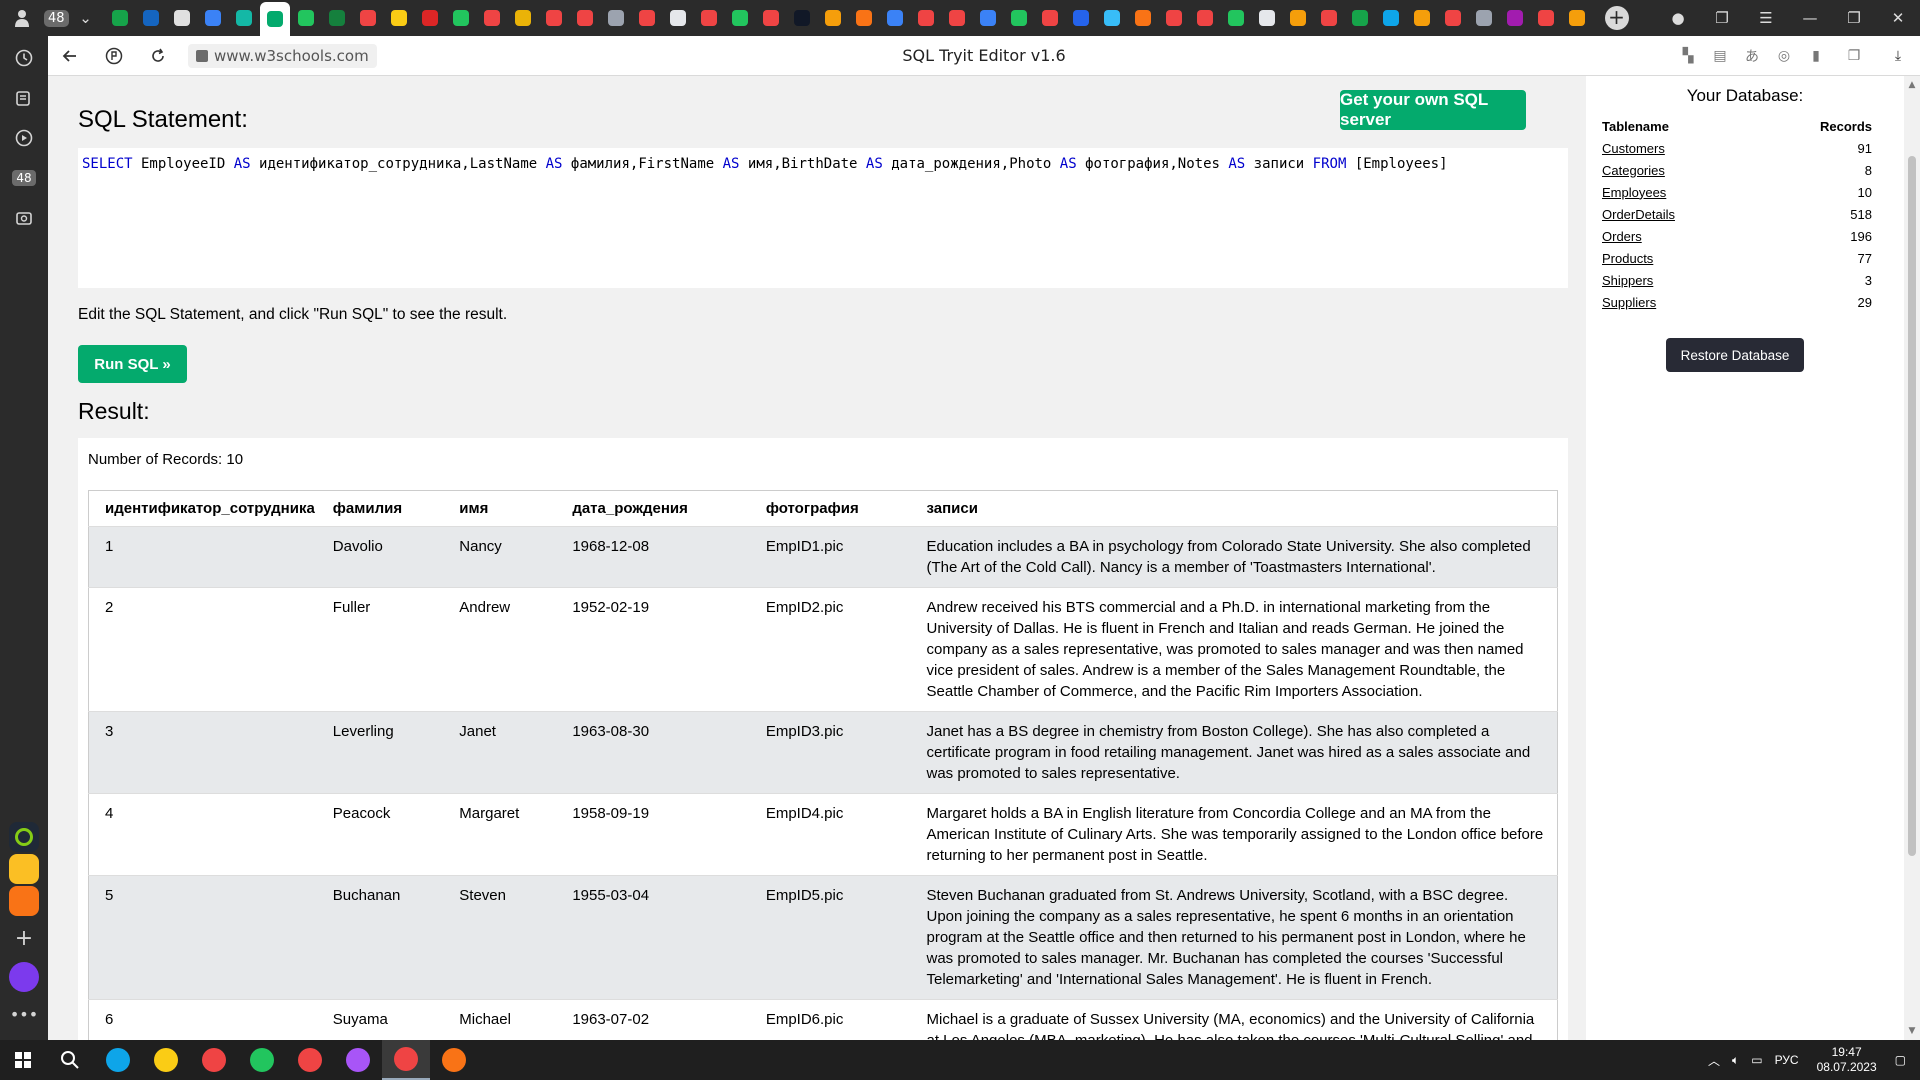 The height and width of the screenshot is (1080, 1920). Describe the element at coordinates (1722, 18) in the screenshot. I see `bookmarks-manager-icon: ❐` at that location.